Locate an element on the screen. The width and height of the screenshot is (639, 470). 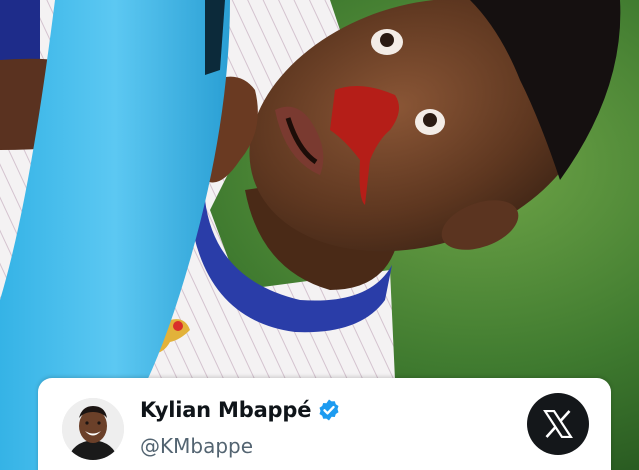
avatar-portrait-icon is located at coordinates (93, 429).